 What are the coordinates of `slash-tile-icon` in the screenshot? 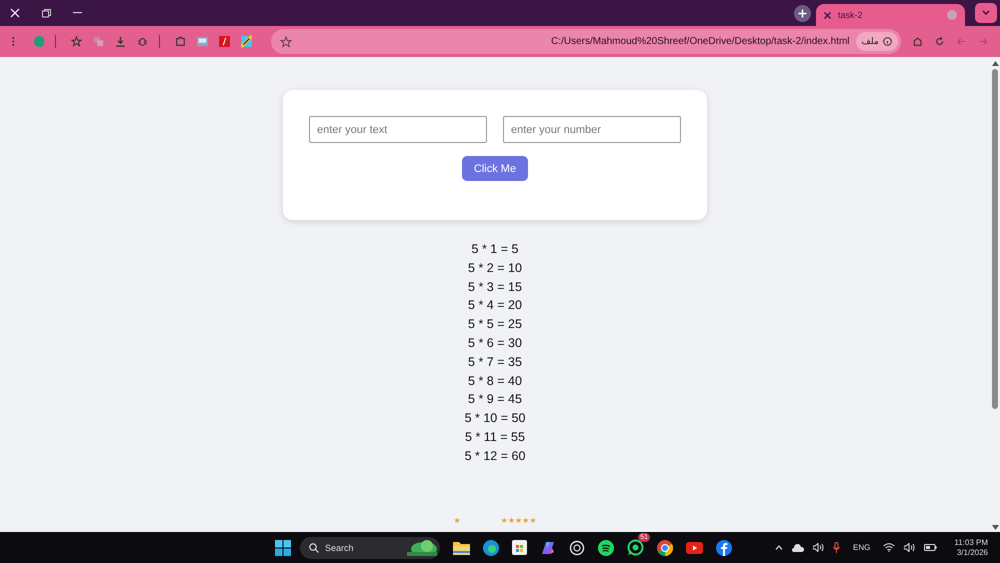 It's located at (224, 41).